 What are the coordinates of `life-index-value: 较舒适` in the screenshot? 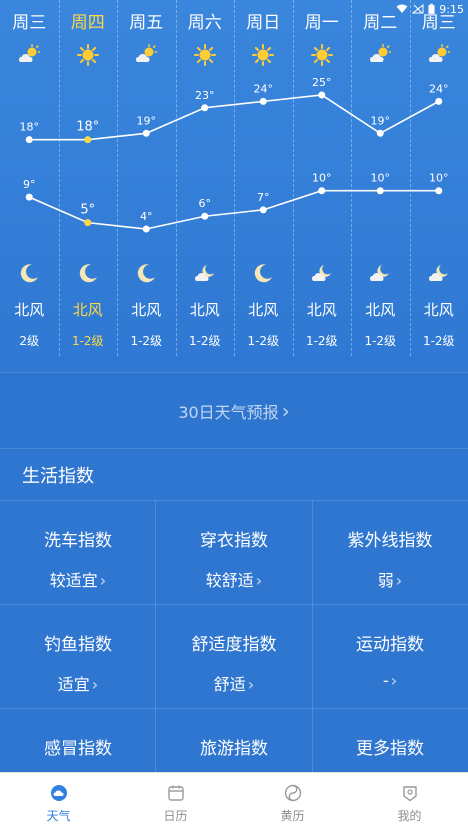 It's located at (230, 580).